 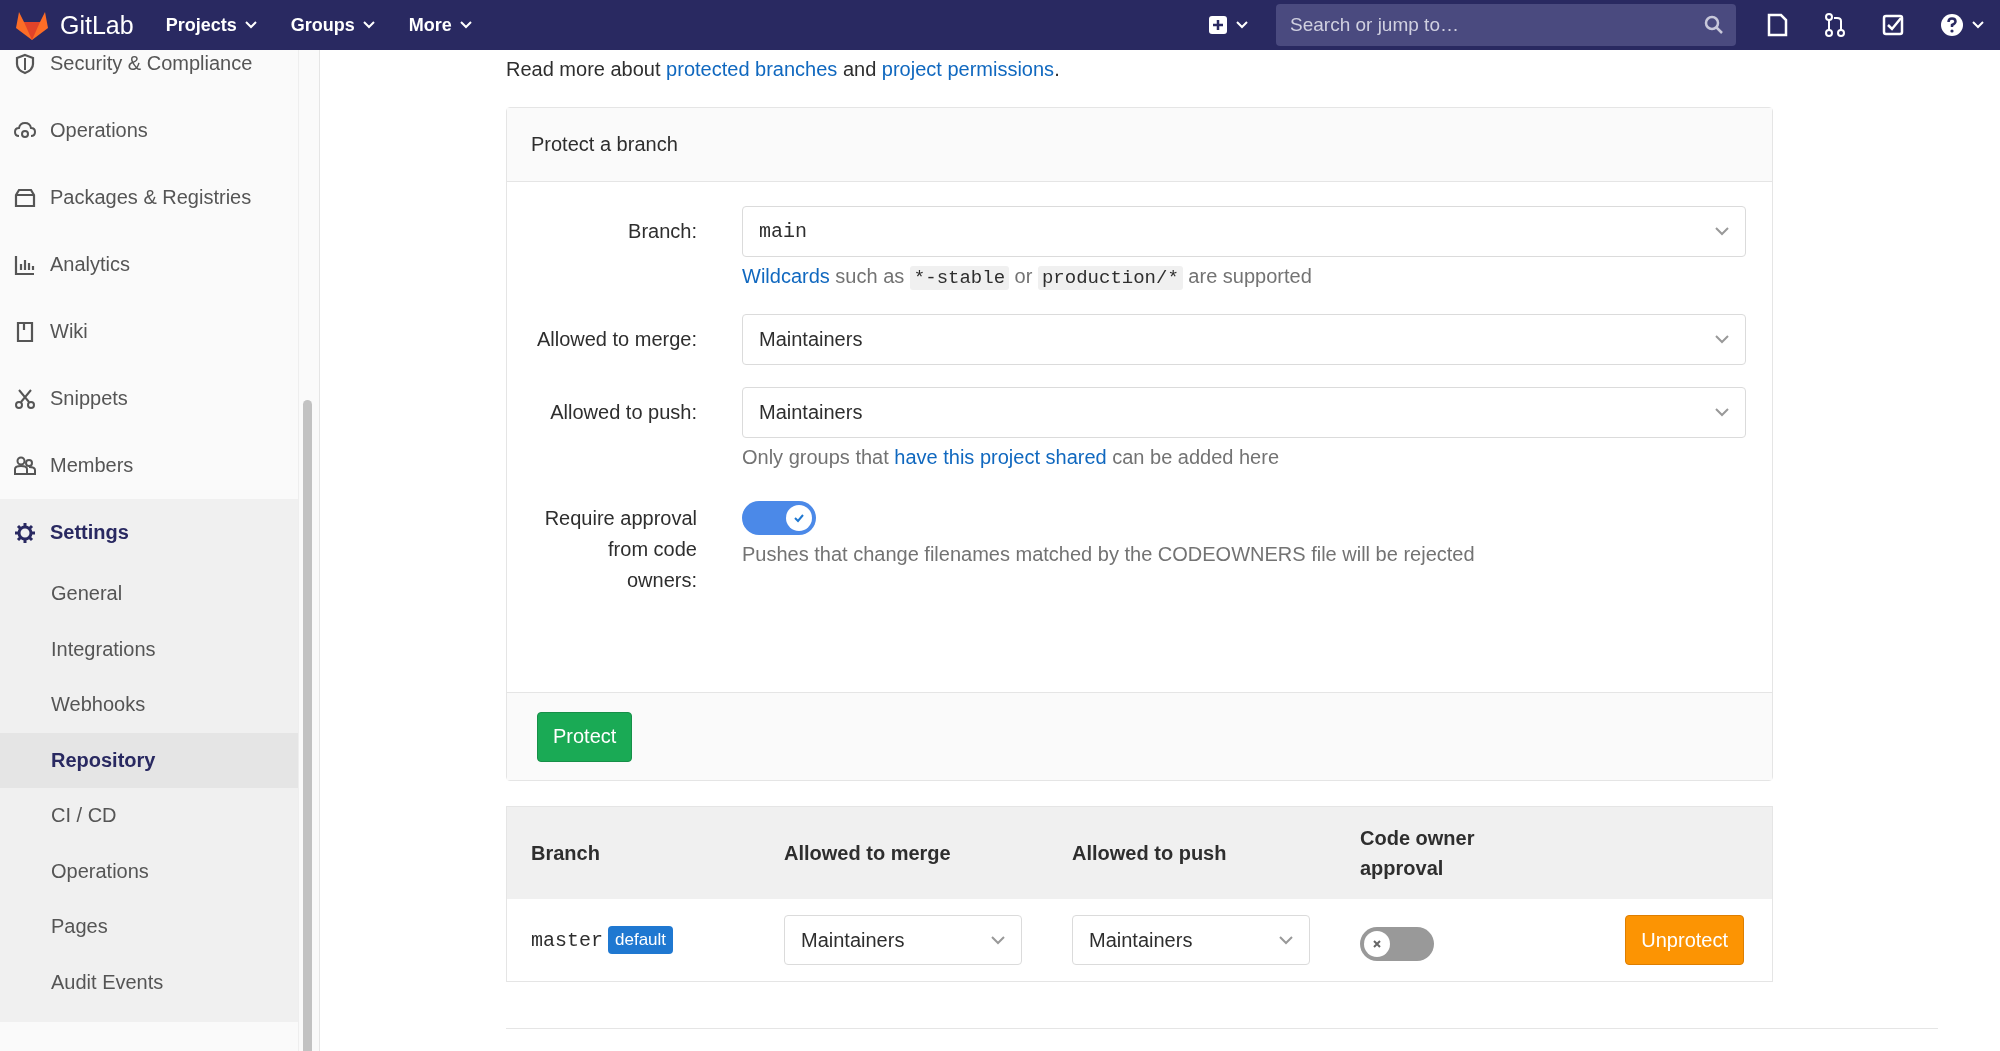 I want to click on default-badge: default, so click(x=641, y=940).